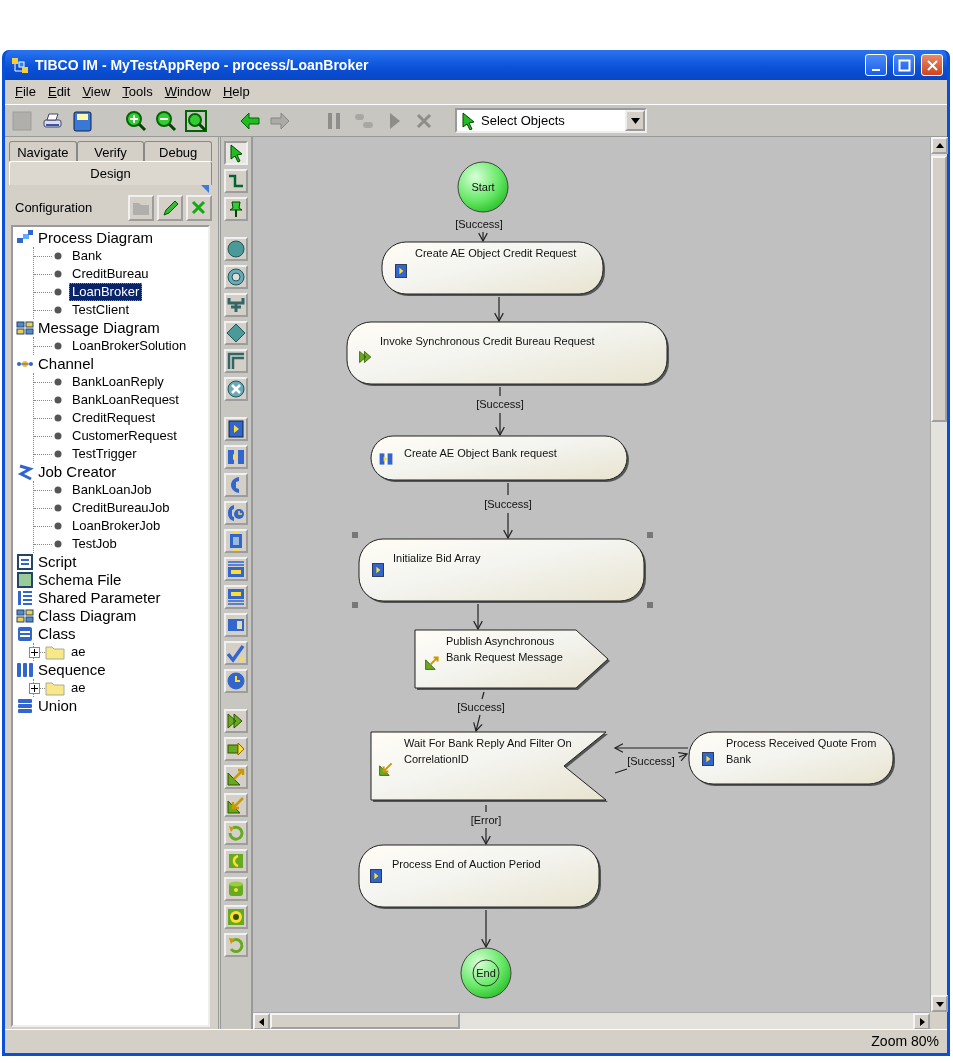 The height and width of the screenshot is (1063, 953). What do you see at coordinates (87, 616) in the screenshot?
I see `tree-item: Class Diagram` at bounding box center [87, 616].